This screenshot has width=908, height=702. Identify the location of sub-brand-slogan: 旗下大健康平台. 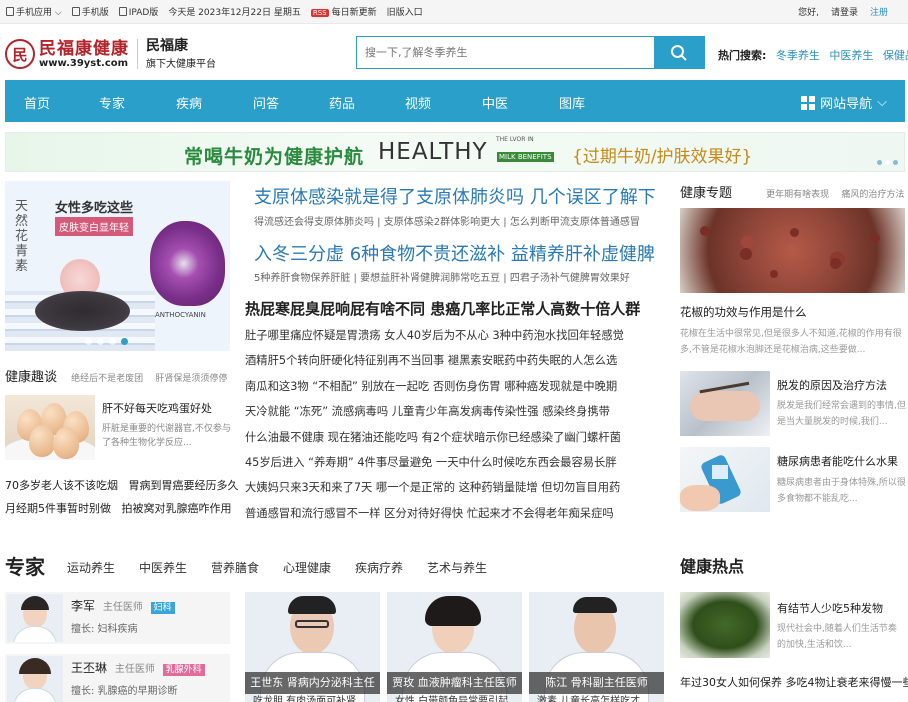
(181, 64).